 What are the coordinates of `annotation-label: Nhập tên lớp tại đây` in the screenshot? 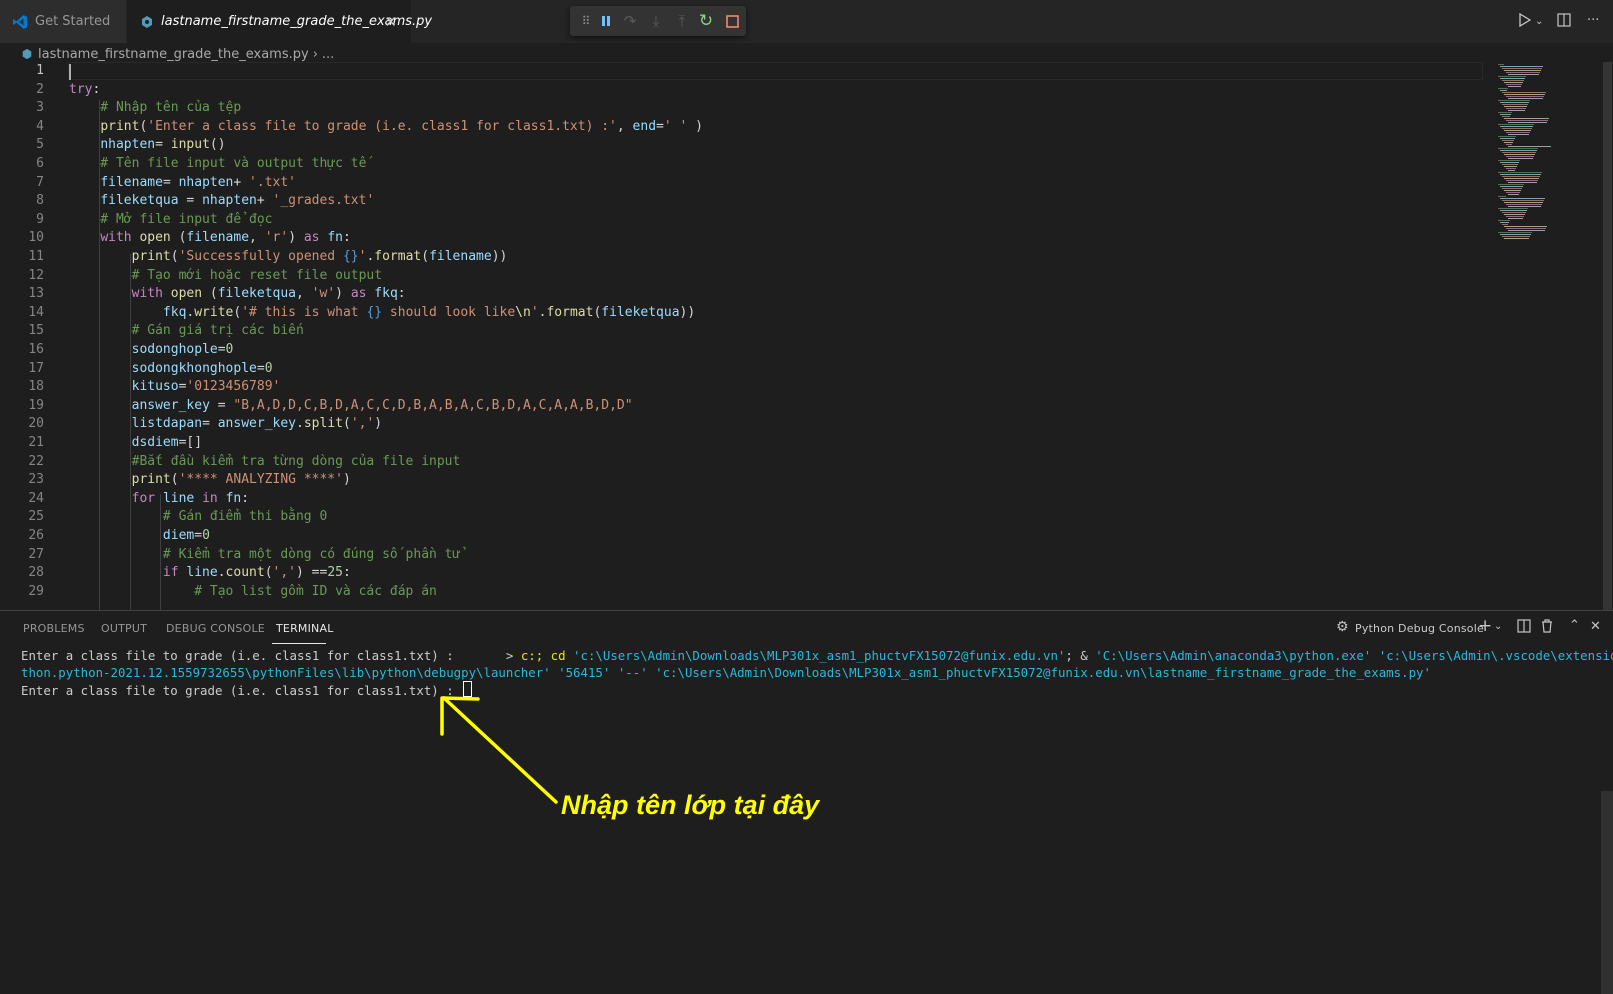 It's located at (690, 805).